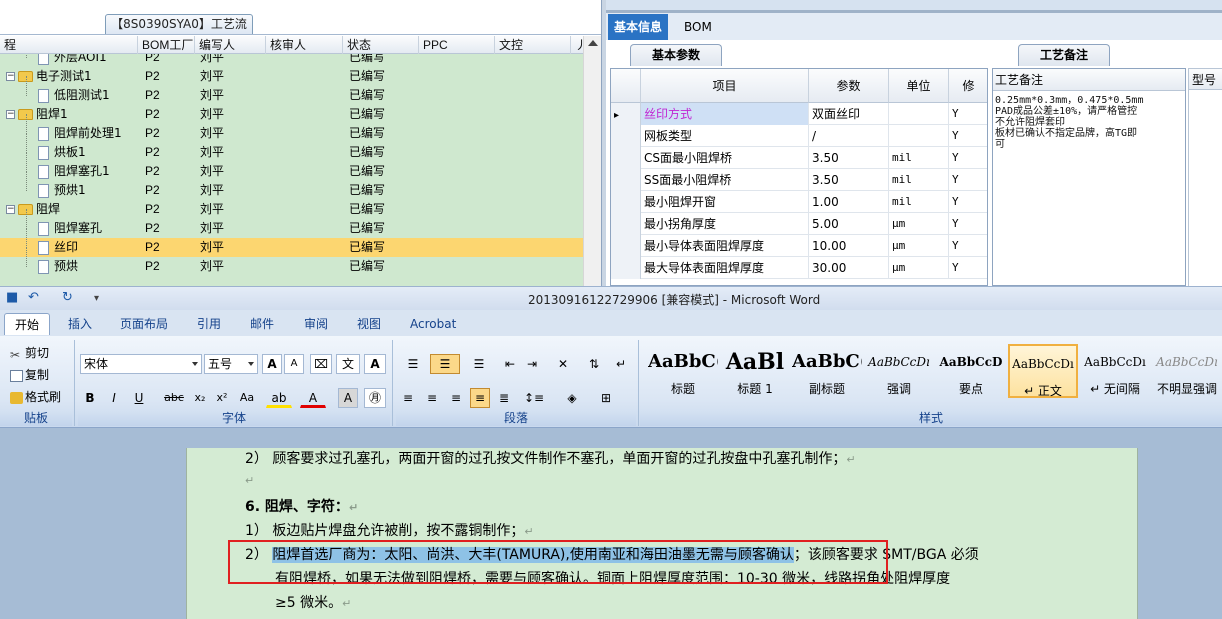  What do you see at coordinates (621, 364) in the screenshot?
I see `show-marks-icon: ↵` at bounding box center [621, 364].